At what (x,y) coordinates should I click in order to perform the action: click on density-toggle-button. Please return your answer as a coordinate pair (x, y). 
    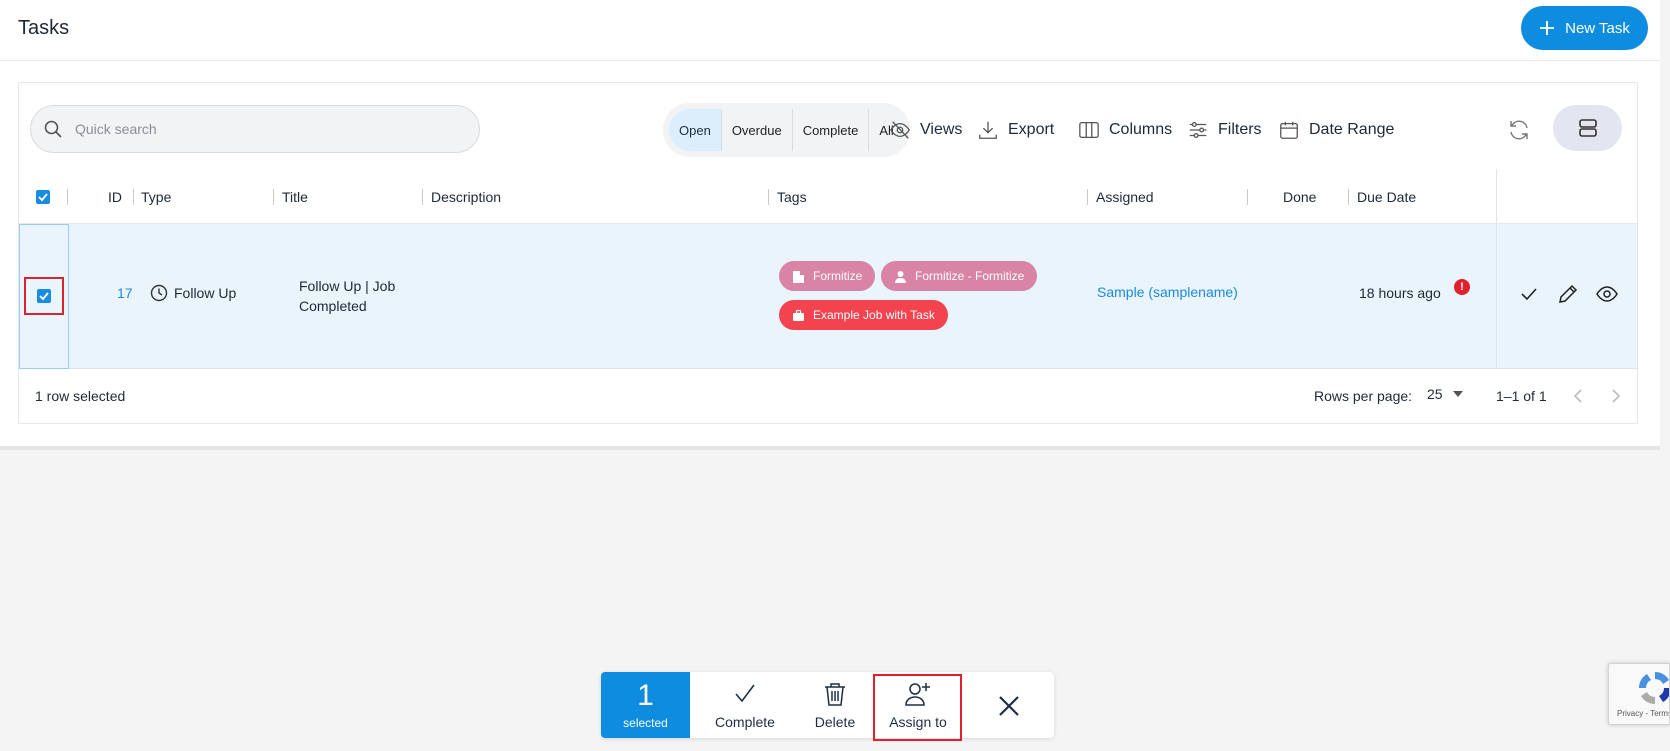
    Looking at the image, I should click on (1587, 128).